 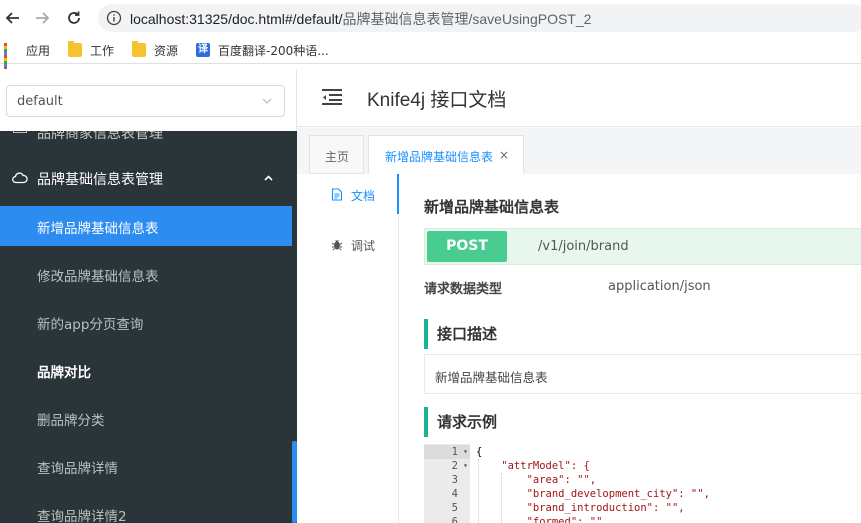 I want to click on line-number: 5, so click(x=447, y=508).